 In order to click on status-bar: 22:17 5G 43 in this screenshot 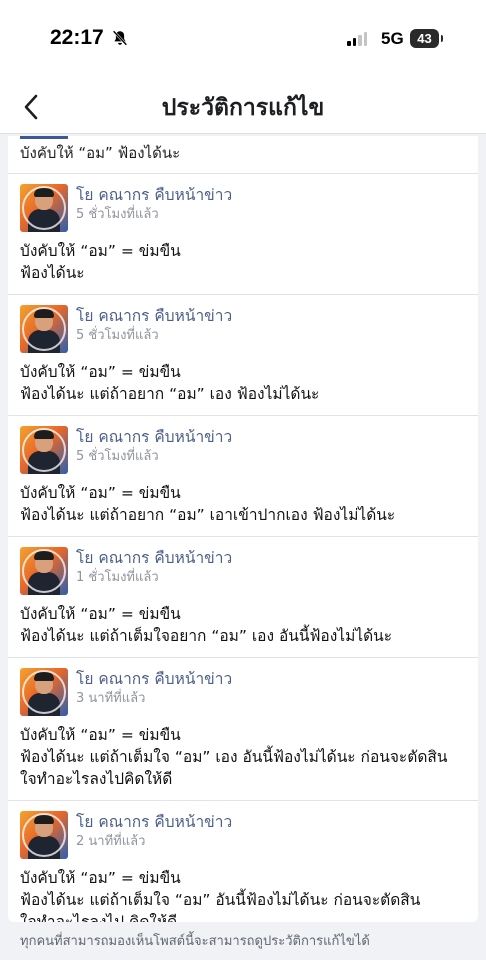, I will do `click(243, 39)`.